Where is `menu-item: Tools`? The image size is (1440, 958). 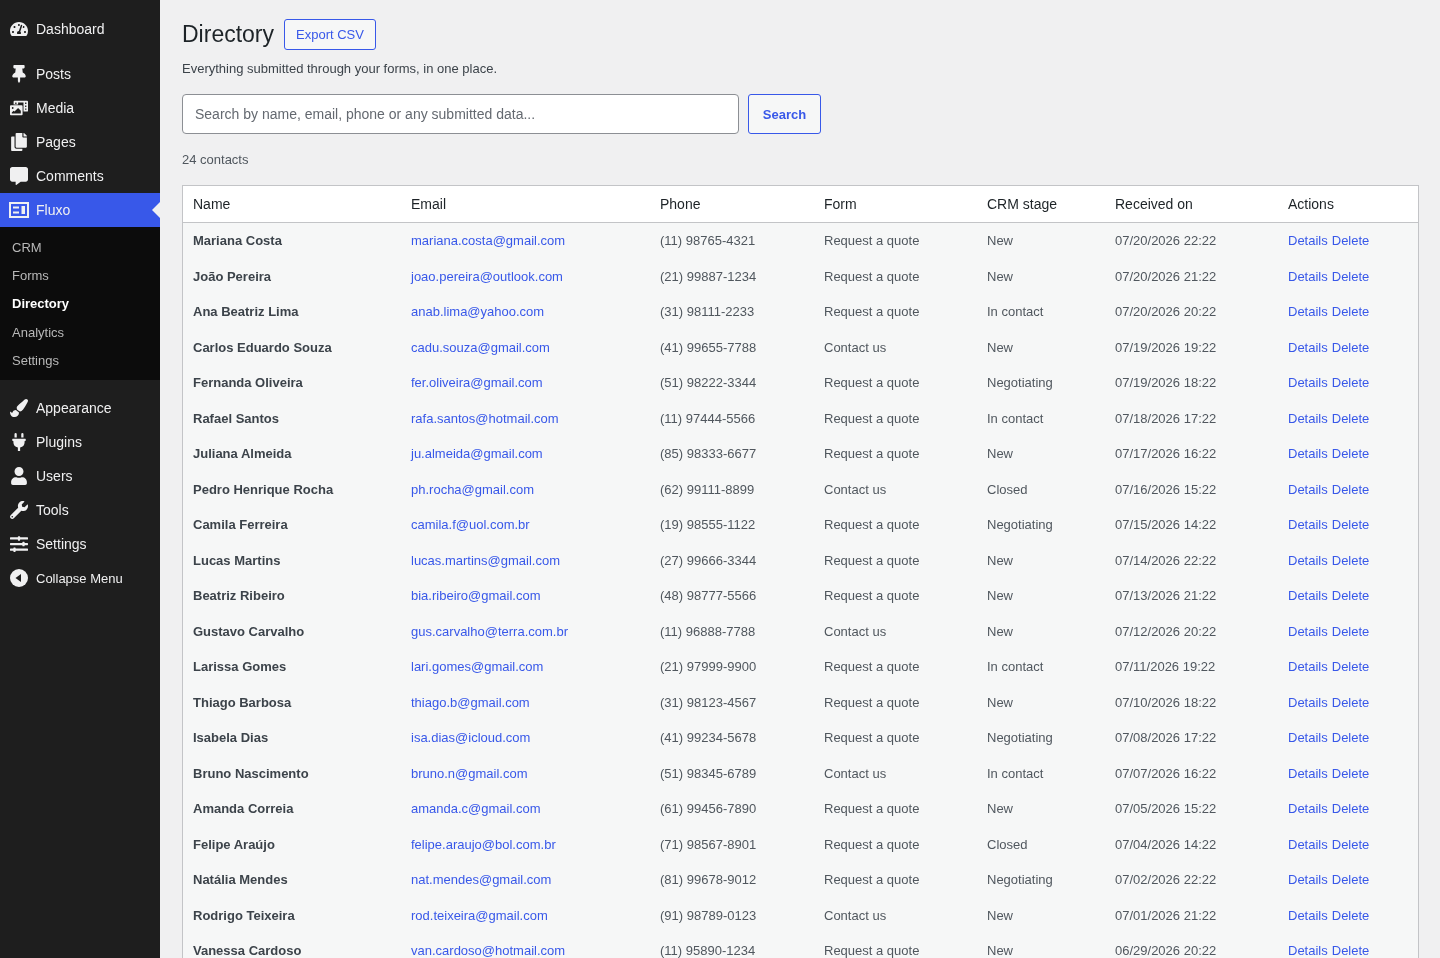
menu-item: Tools is located at coordinates (80, 510).